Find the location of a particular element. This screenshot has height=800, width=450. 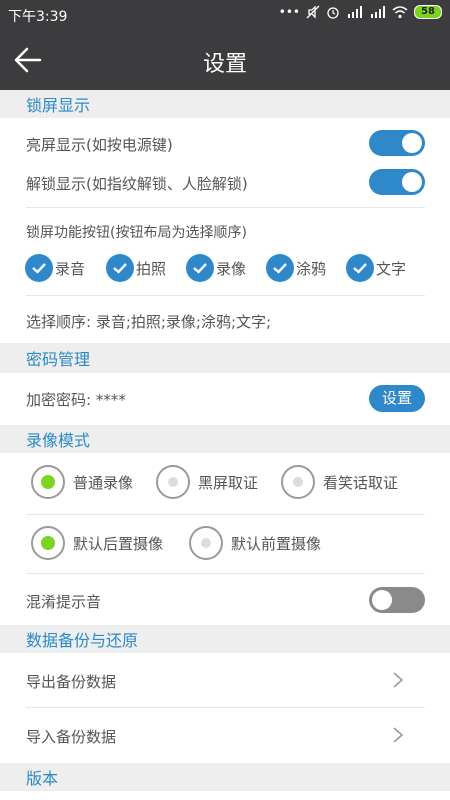

app-bar: 设置 is located at coordinates (225, 60).